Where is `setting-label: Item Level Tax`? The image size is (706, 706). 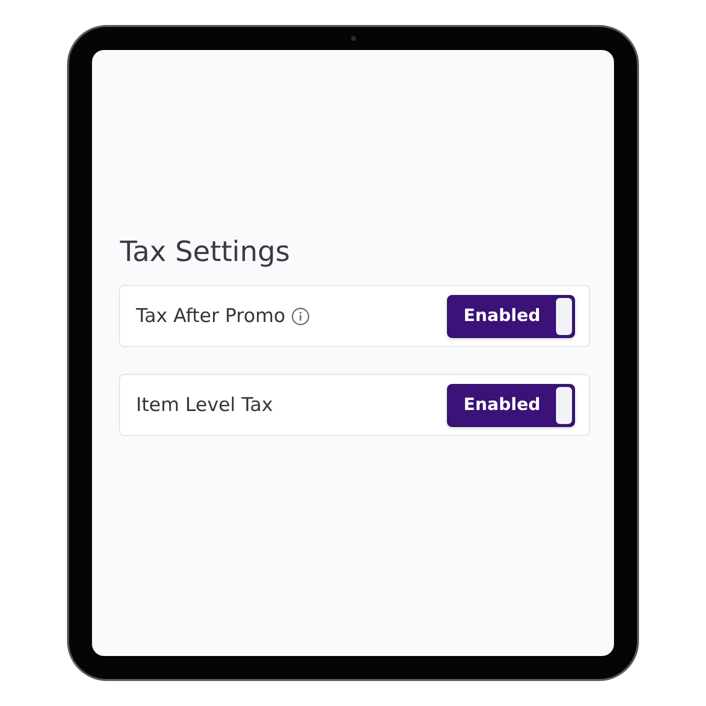 setting-label: Item Level Tax is located at coordinates (204, 405).